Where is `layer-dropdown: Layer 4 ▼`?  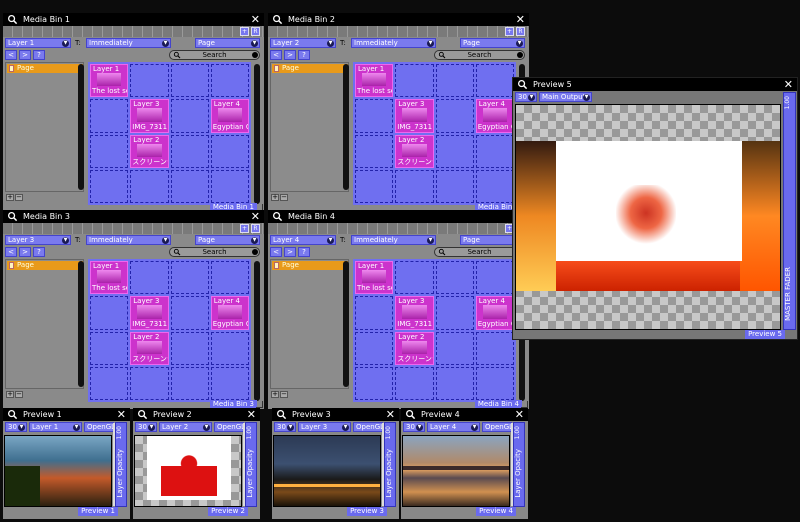 layer-dropdown: Layer 4 ▼ is located at coordinates (453, 427).